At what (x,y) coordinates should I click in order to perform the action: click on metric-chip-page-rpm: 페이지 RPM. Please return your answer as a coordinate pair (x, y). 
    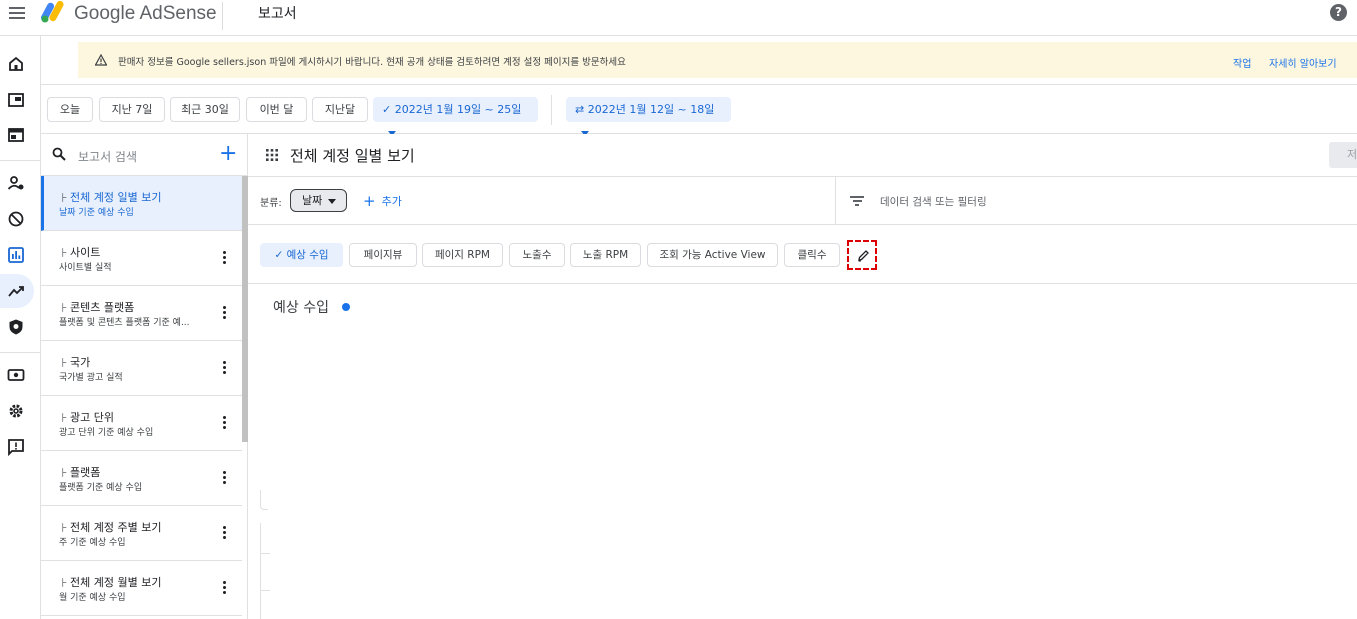
    Looking at the image, I should click on (462, 255).